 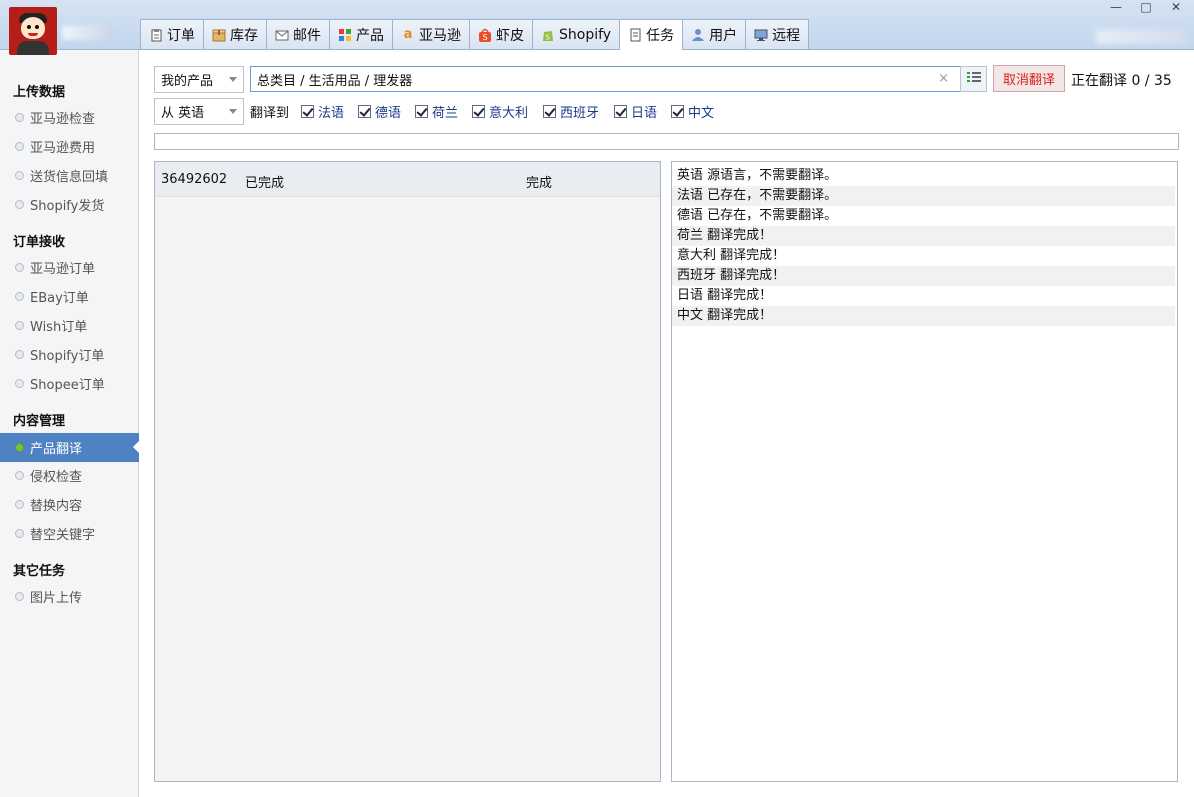 I want to click on log-line: 德语 已存在，不需要翻译。, so click(x=757, y=215).